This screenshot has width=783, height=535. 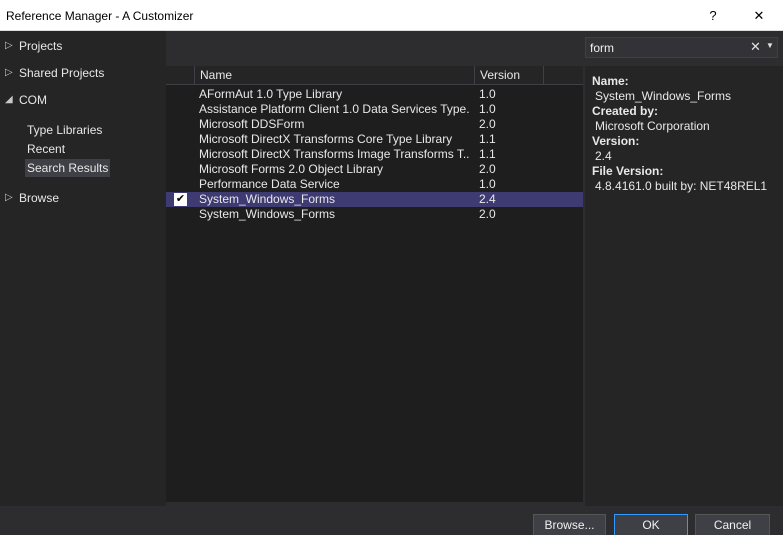 What do you see at coordinates (271, 94) in the screenshot?
I see `row-name: AFormAut 1.0 Type Library` at bounding box center [271, 94].